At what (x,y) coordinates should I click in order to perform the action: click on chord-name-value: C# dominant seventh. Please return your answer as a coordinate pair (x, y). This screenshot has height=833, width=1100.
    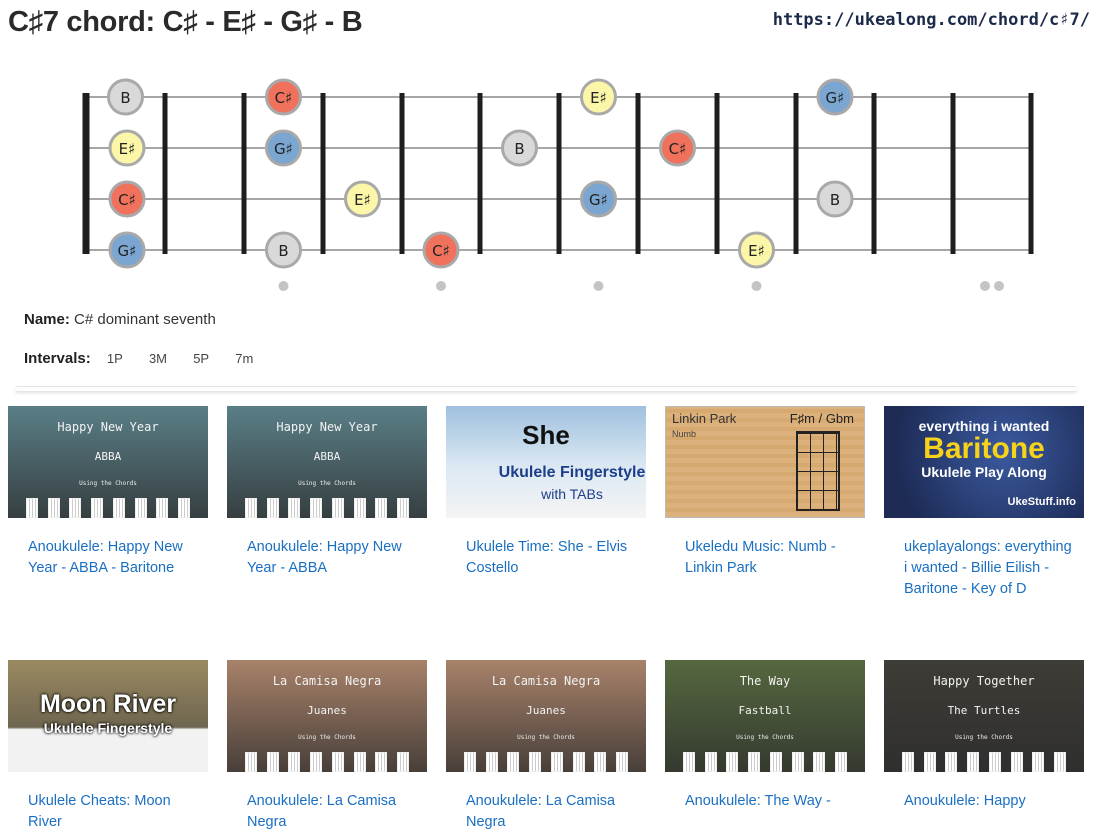
    Looking at the image, I should click on (145, 319).